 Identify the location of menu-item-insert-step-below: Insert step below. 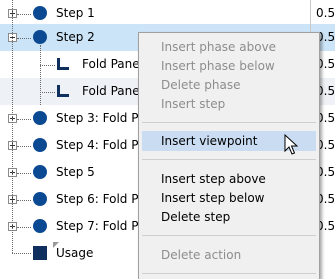
(229, 198).